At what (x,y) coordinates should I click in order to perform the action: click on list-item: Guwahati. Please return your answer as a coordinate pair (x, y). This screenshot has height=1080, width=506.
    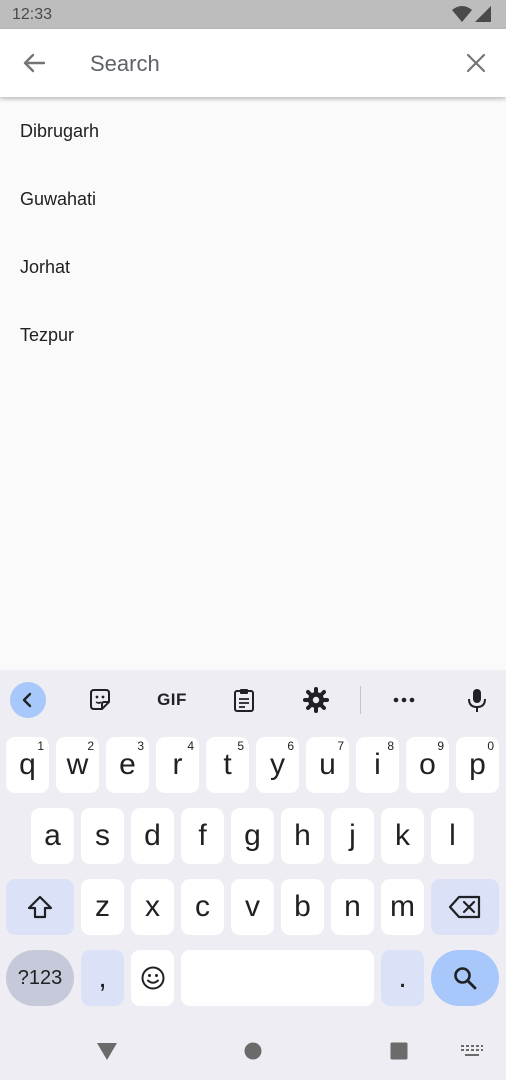
    Looking at the image, I should click on (253, 199).